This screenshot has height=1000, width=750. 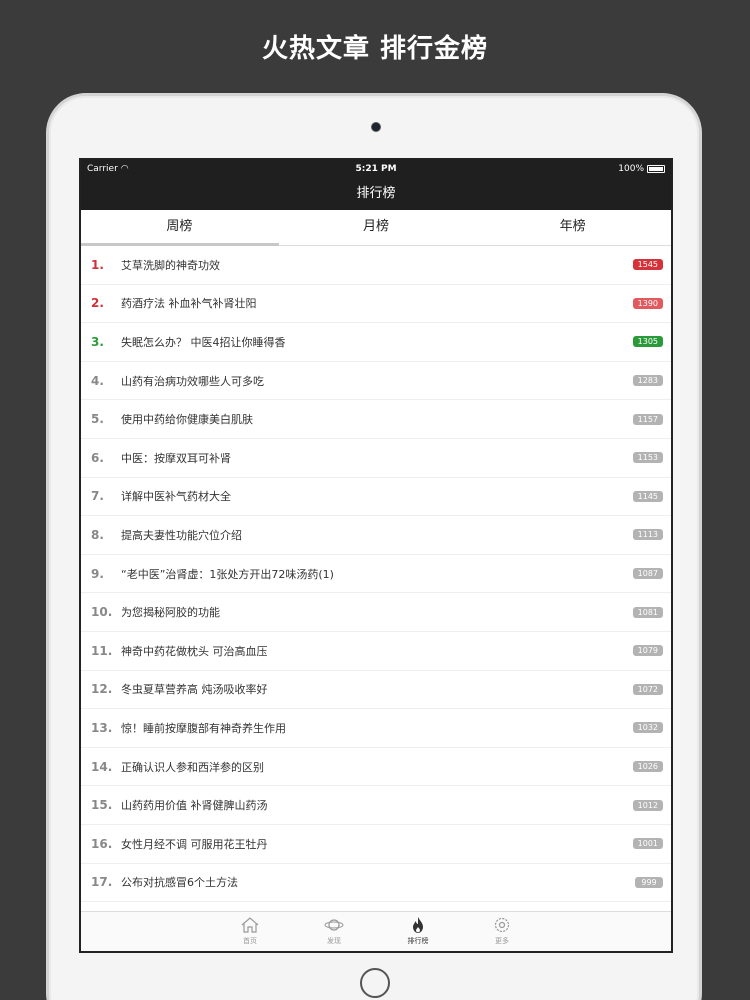 What do you see at coordinates (102, 805) in the screenshot?
I see `rank-number: 15.` at bounding box center [102, 805].